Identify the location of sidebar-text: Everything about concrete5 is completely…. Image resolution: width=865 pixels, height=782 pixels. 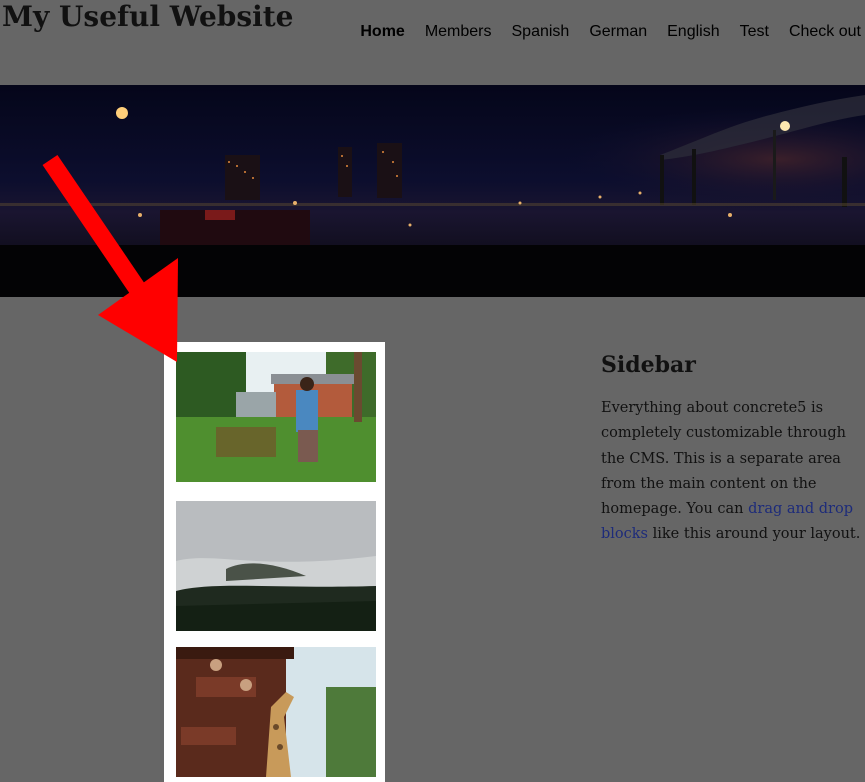
(733, 472).